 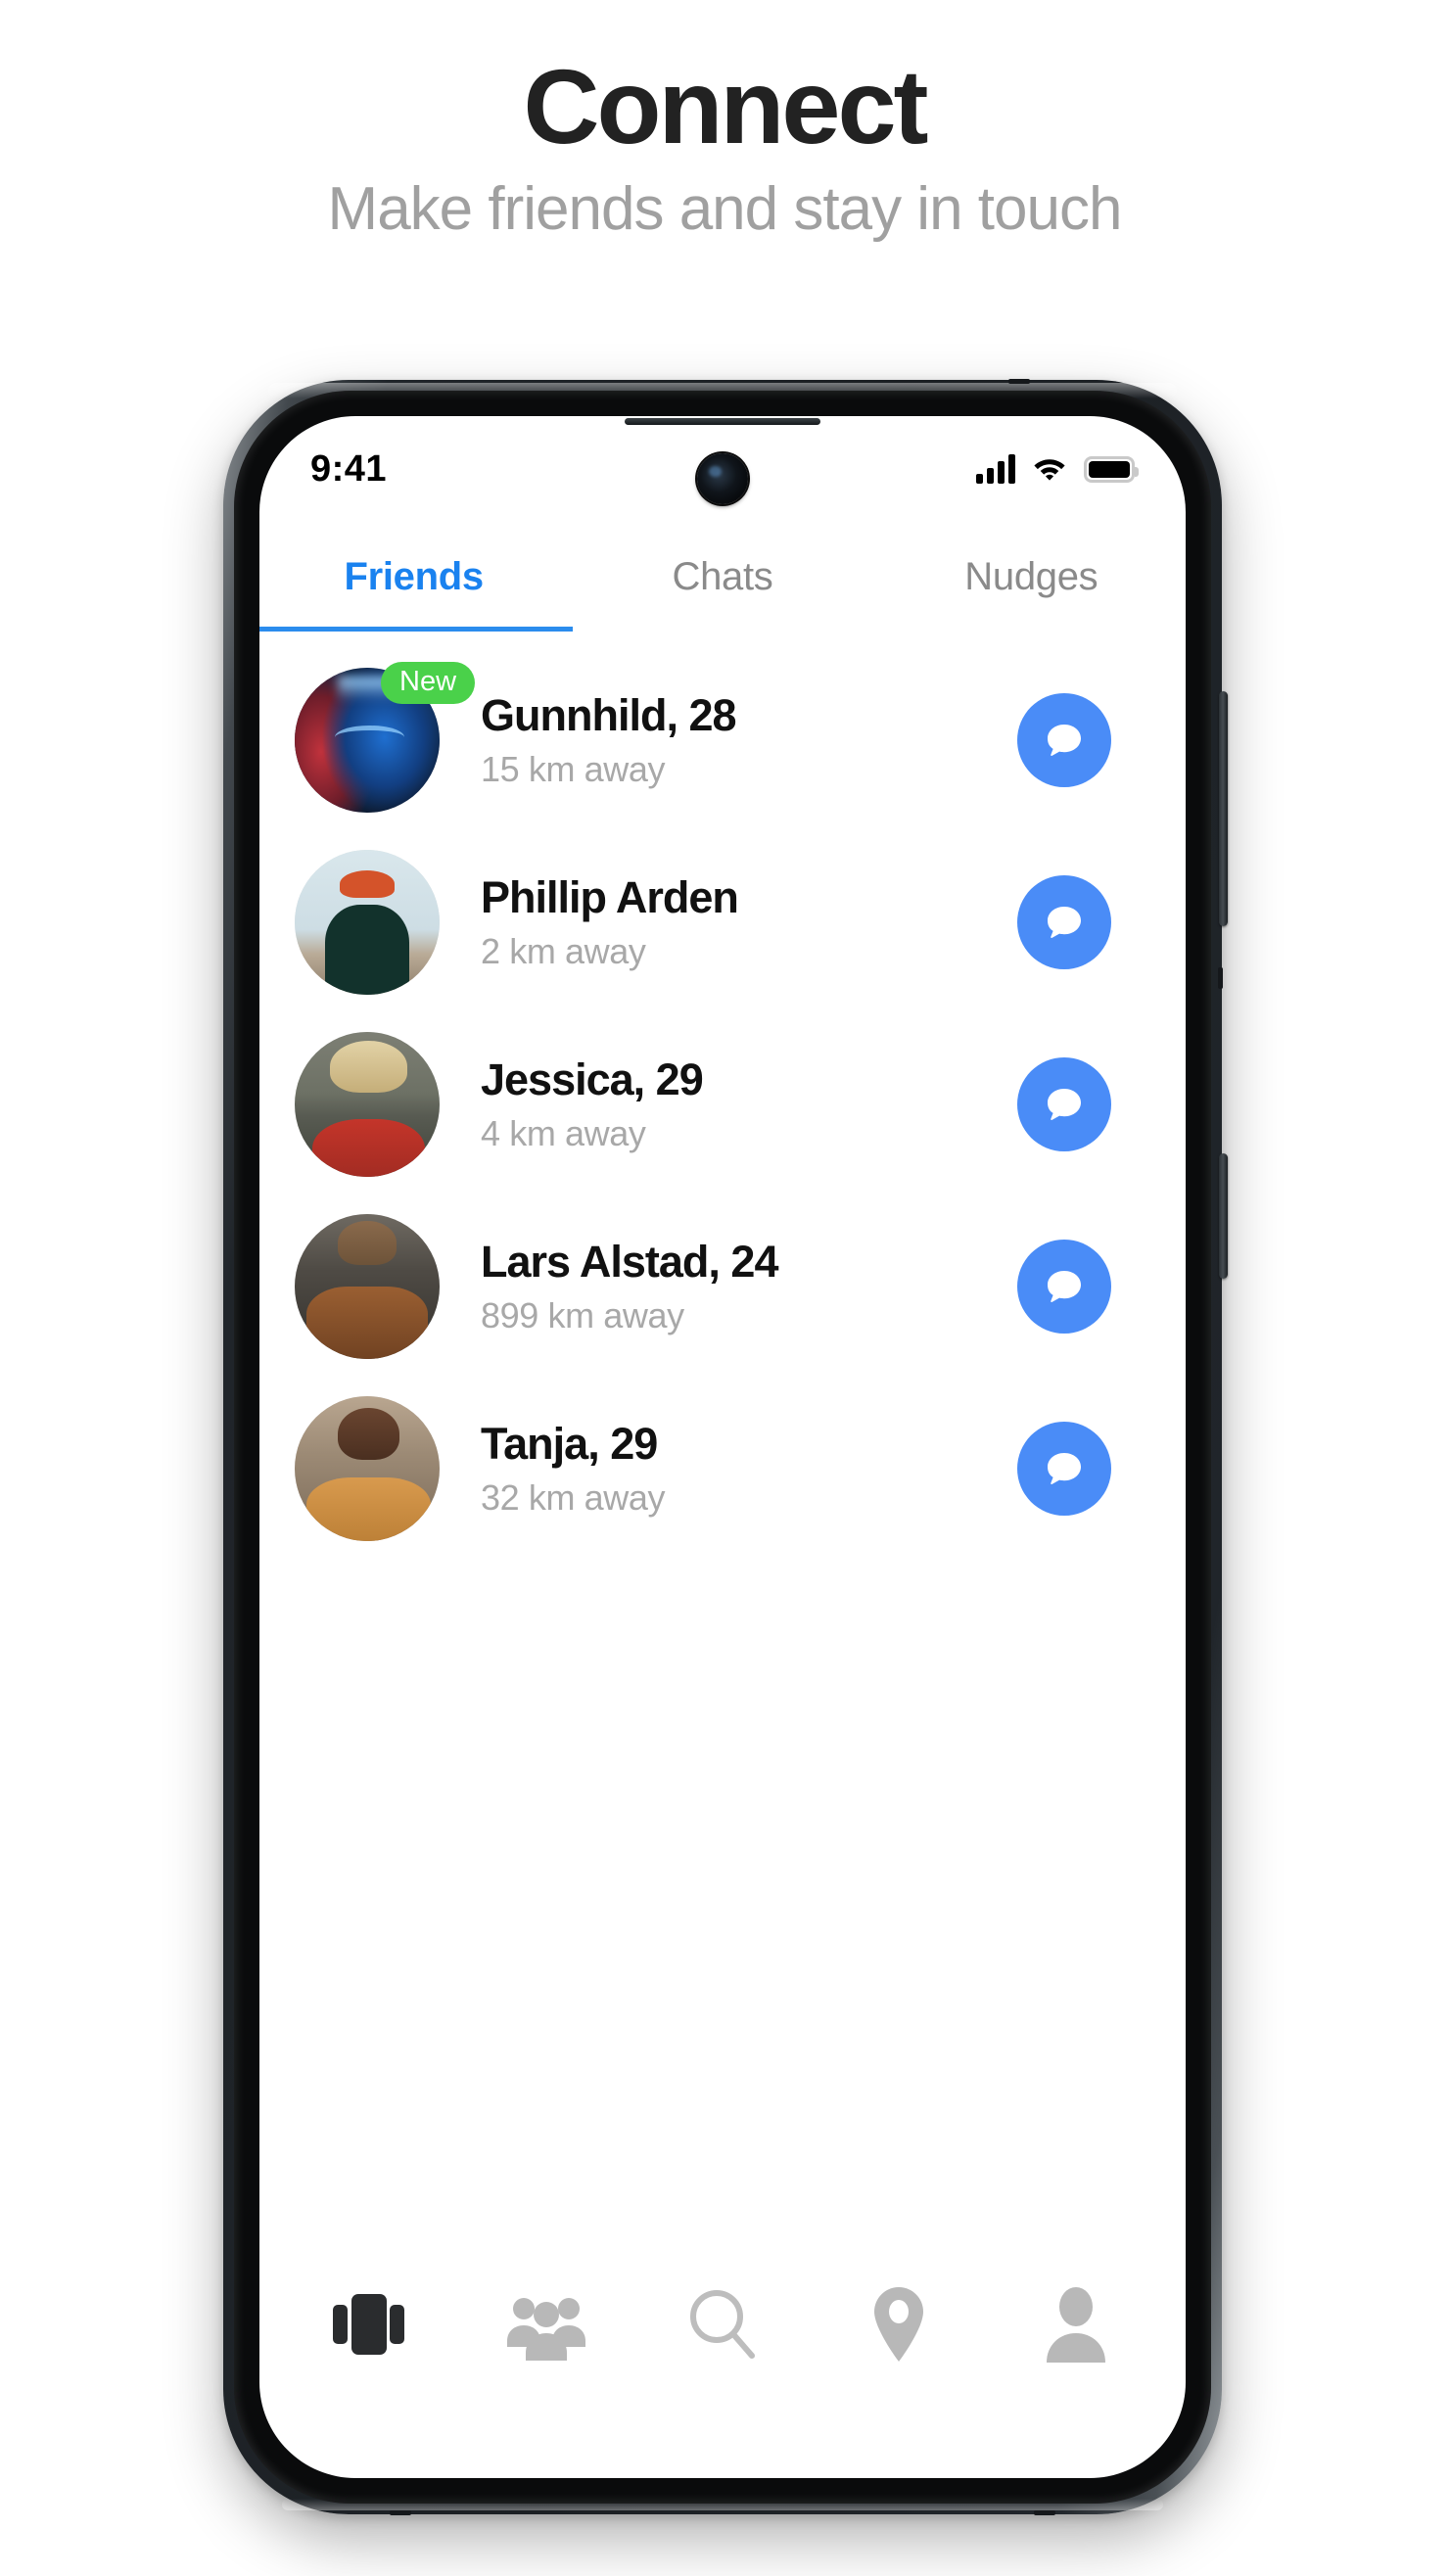 What do you see at coordinates (629, 1261) in the screenshot?
I see `friend-name: Lars Alstad, 24` at bounding box center [629, 1261].